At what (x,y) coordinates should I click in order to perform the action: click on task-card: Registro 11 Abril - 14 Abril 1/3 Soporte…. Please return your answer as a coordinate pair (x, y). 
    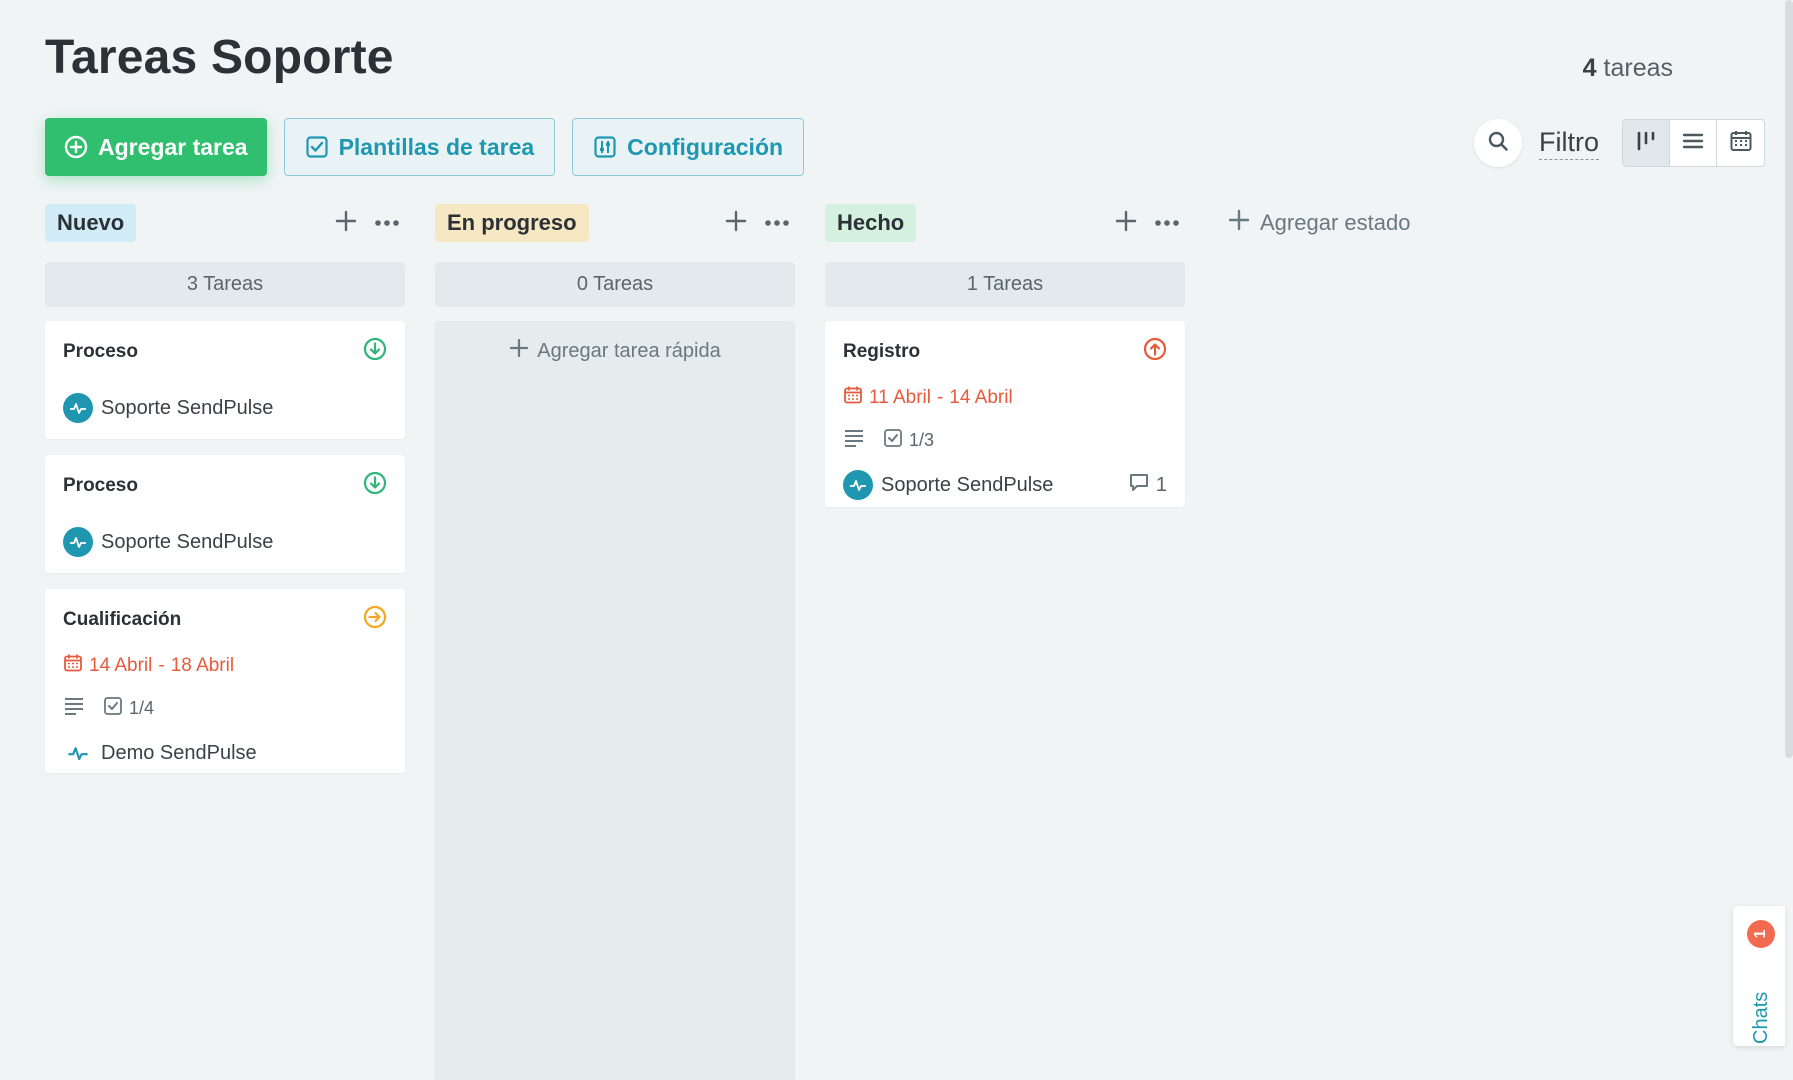
    Looking at the image, I should click on (1005, 414).